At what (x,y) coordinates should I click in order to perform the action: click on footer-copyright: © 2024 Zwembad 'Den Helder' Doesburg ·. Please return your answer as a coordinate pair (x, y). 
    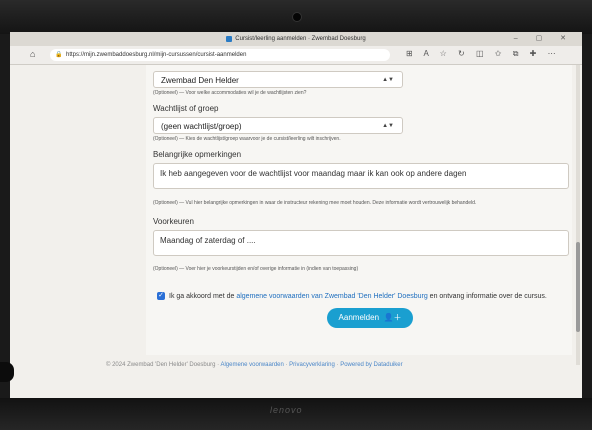
    Looking at the image, I should click on (163, 365).